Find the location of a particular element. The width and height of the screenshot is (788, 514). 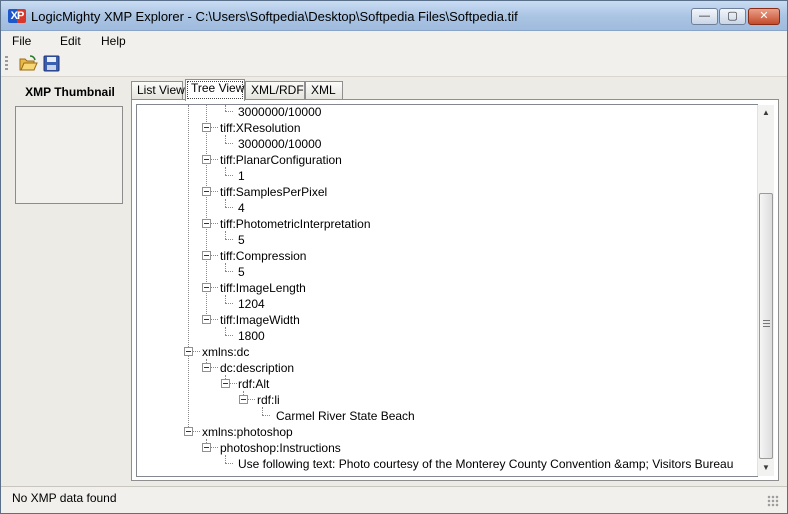

grip-icon is located at coordinates (766, 323).